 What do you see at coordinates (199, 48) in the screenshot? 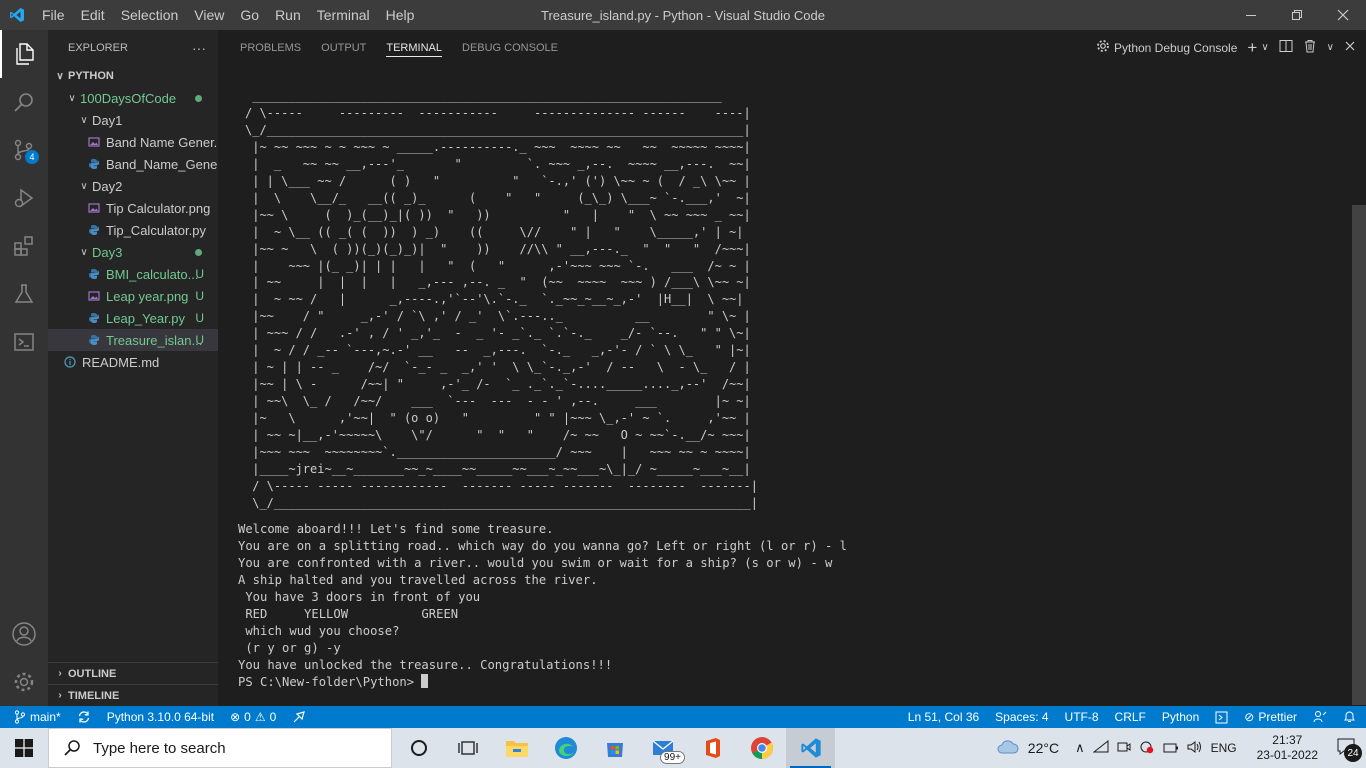
I see `more-actions-icon: ···` at bounding box center [199, 48].